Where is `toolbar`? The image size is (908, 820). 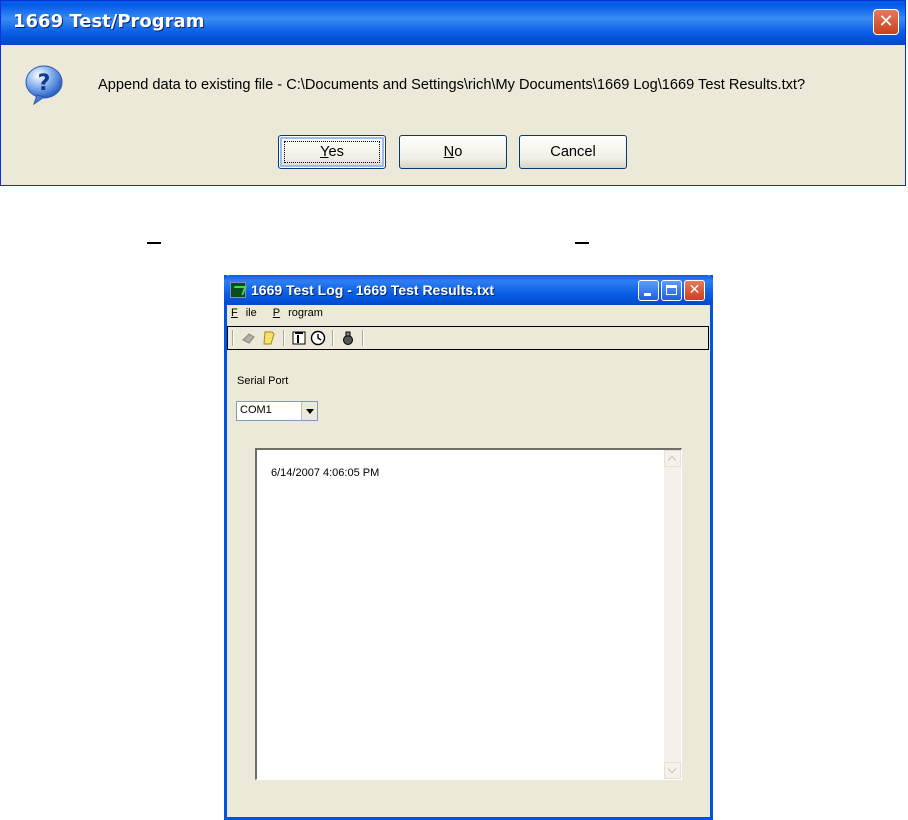
toolbar is located at coordinates (468, 338).